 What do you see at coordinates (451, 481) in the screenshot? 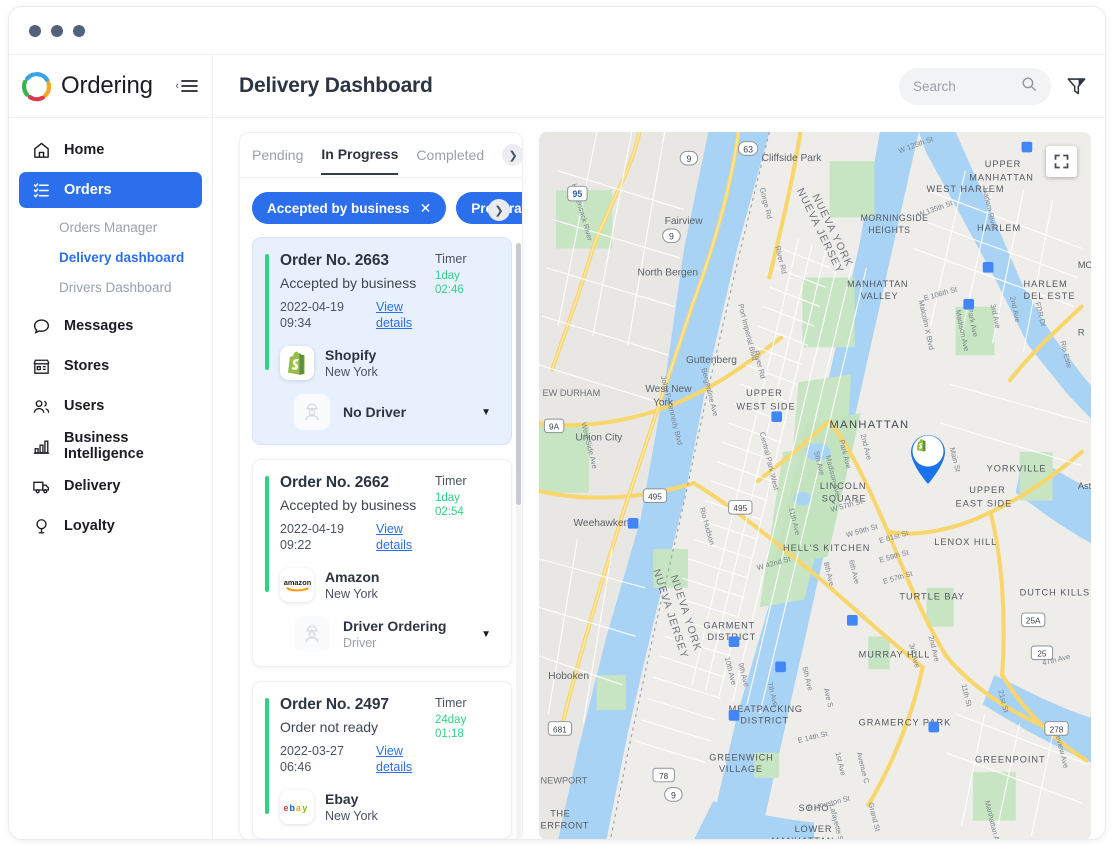
I see `timer-label: Timer` at bounding box center [451, 481].